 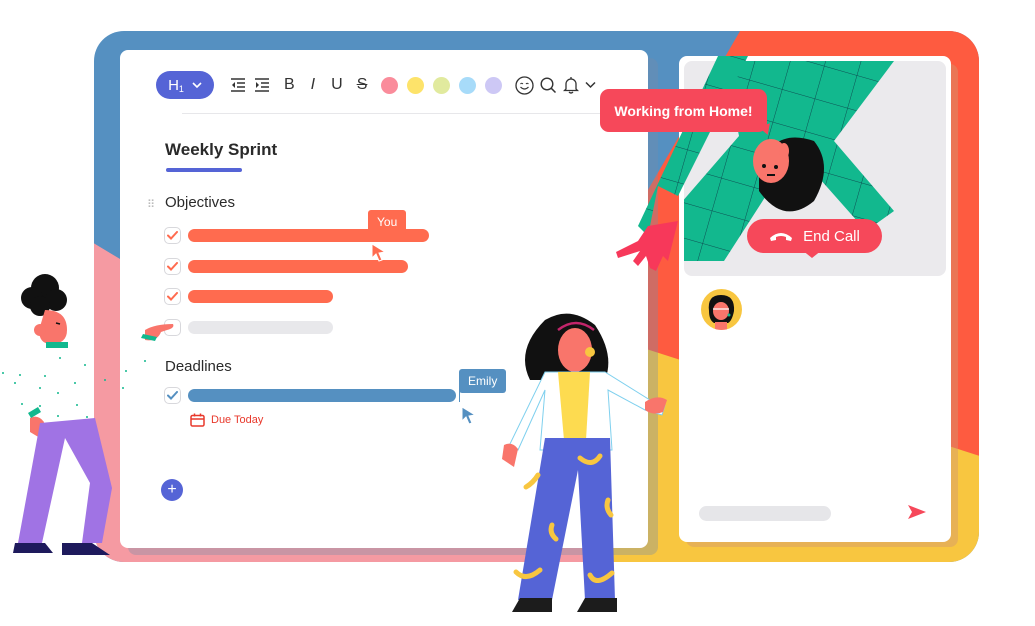 What do you see at coordinates (289, 85) in the screenshot?
I see `bold-button: B` at bounding box center [289, 85].